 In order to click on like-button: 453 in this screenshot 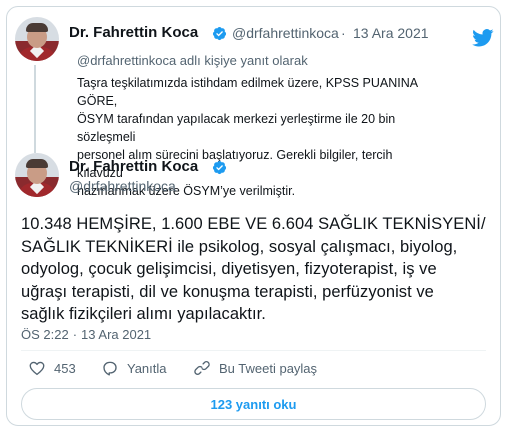, I will do `click(52, 368)`.